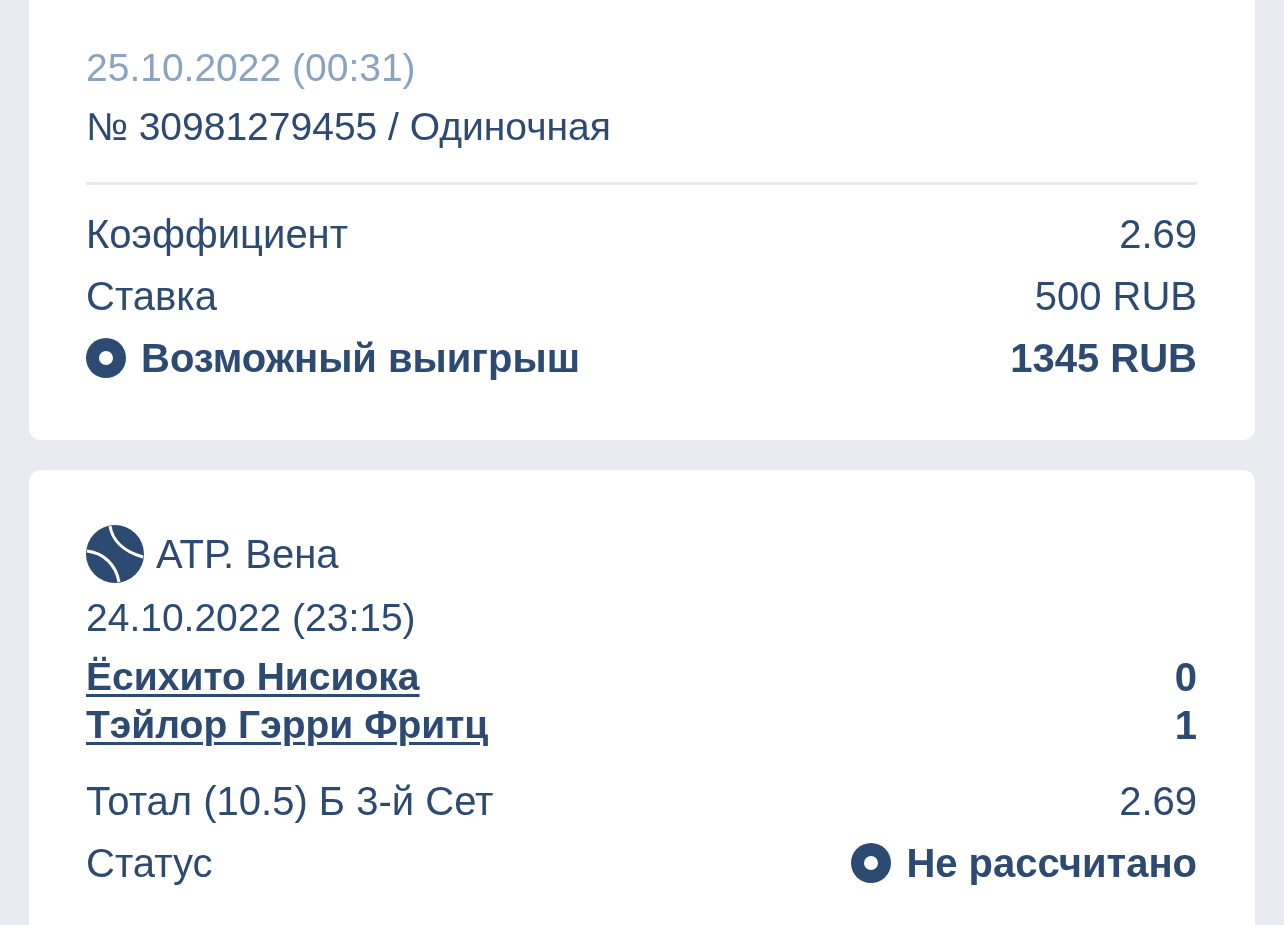  What do you see at coordinates (1103, 358) in the screenshot?
I see `row-value: 1345 RUB` at bounding box center [1103, 358].